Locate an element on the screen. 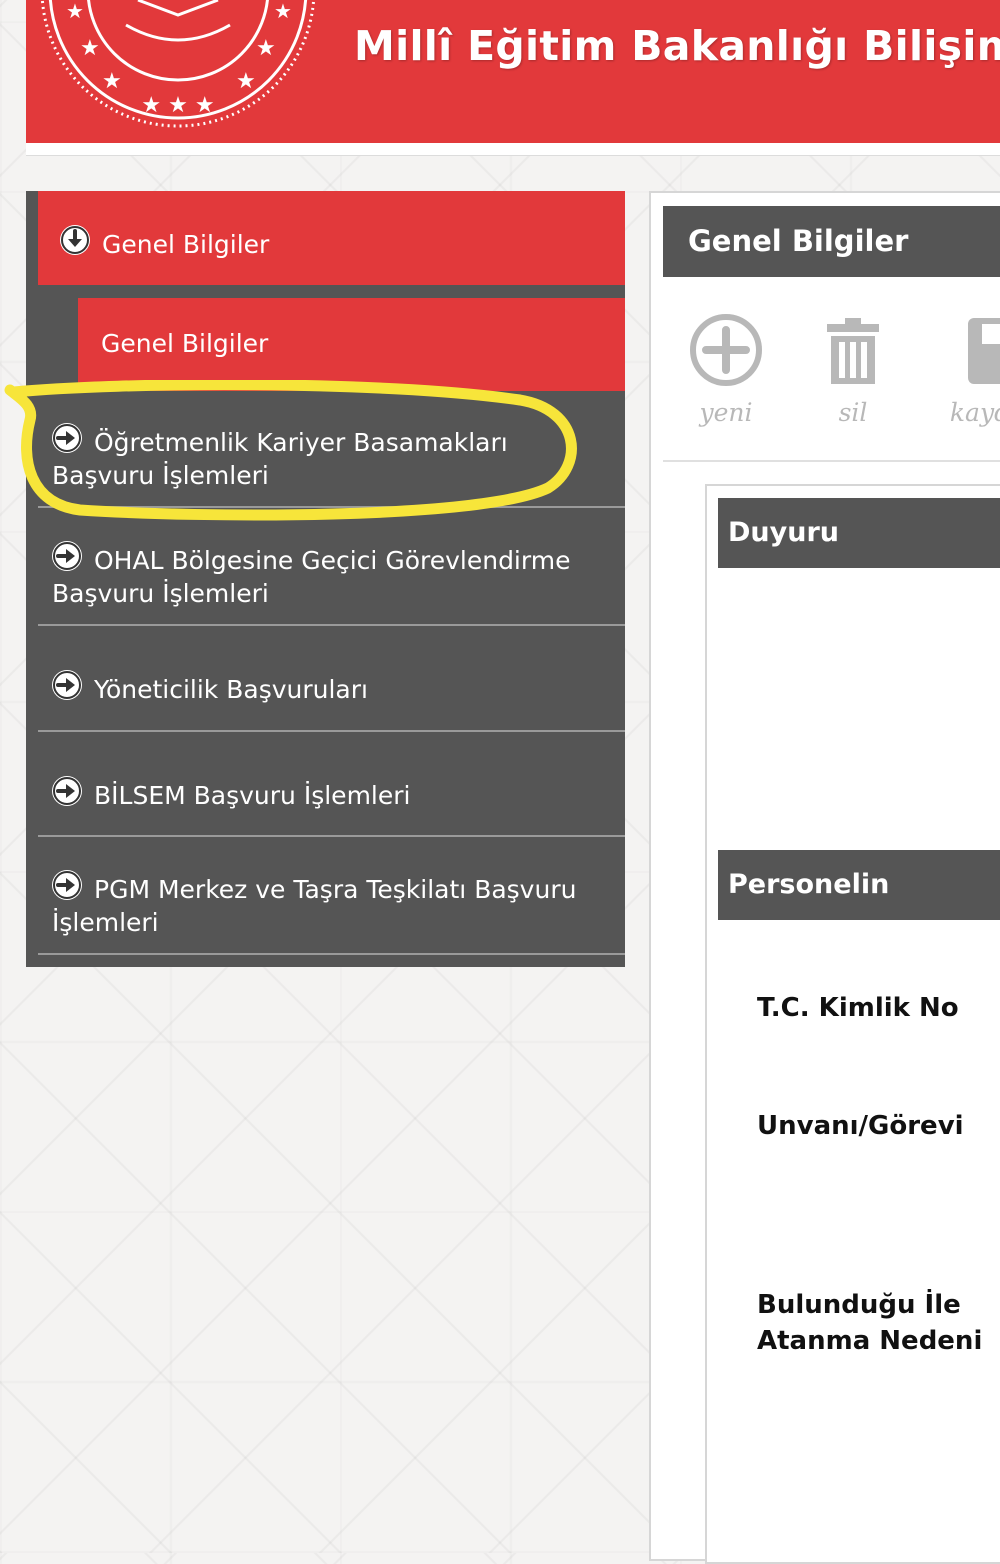 The width and height of the screenshot is (1000, 1564). sidebar-item-bilsem: BİLSEM Başvuru İşlemleri is located at coordinates (331, 784).